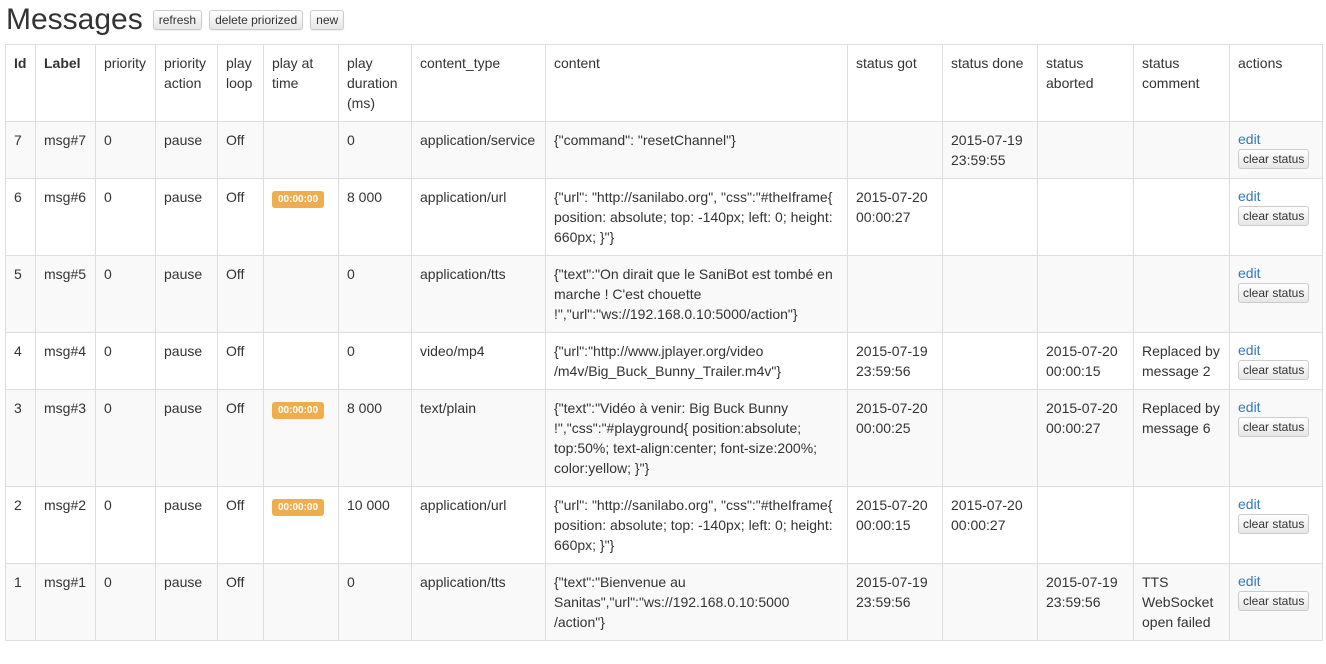  What do you see at coordinates (895, 83) in the screenshot?
I see `col-header-status-got: status got` at bounding box center [895, 83].